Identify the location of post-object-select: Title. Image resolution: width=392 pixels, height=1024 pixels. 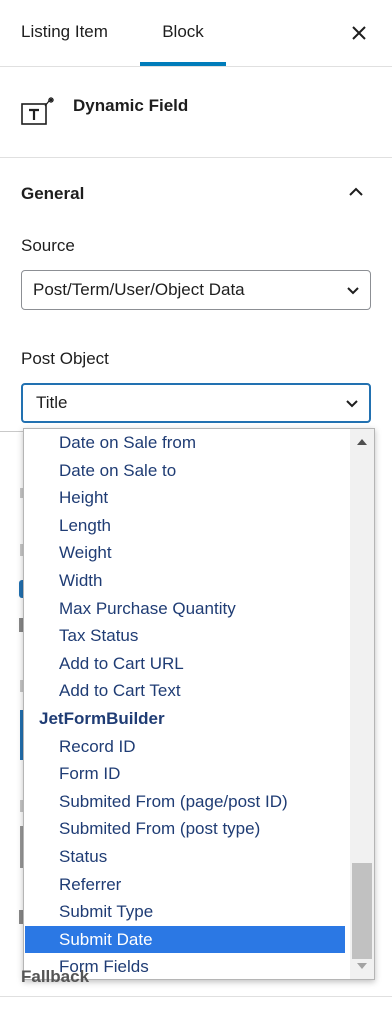
(196, 403).